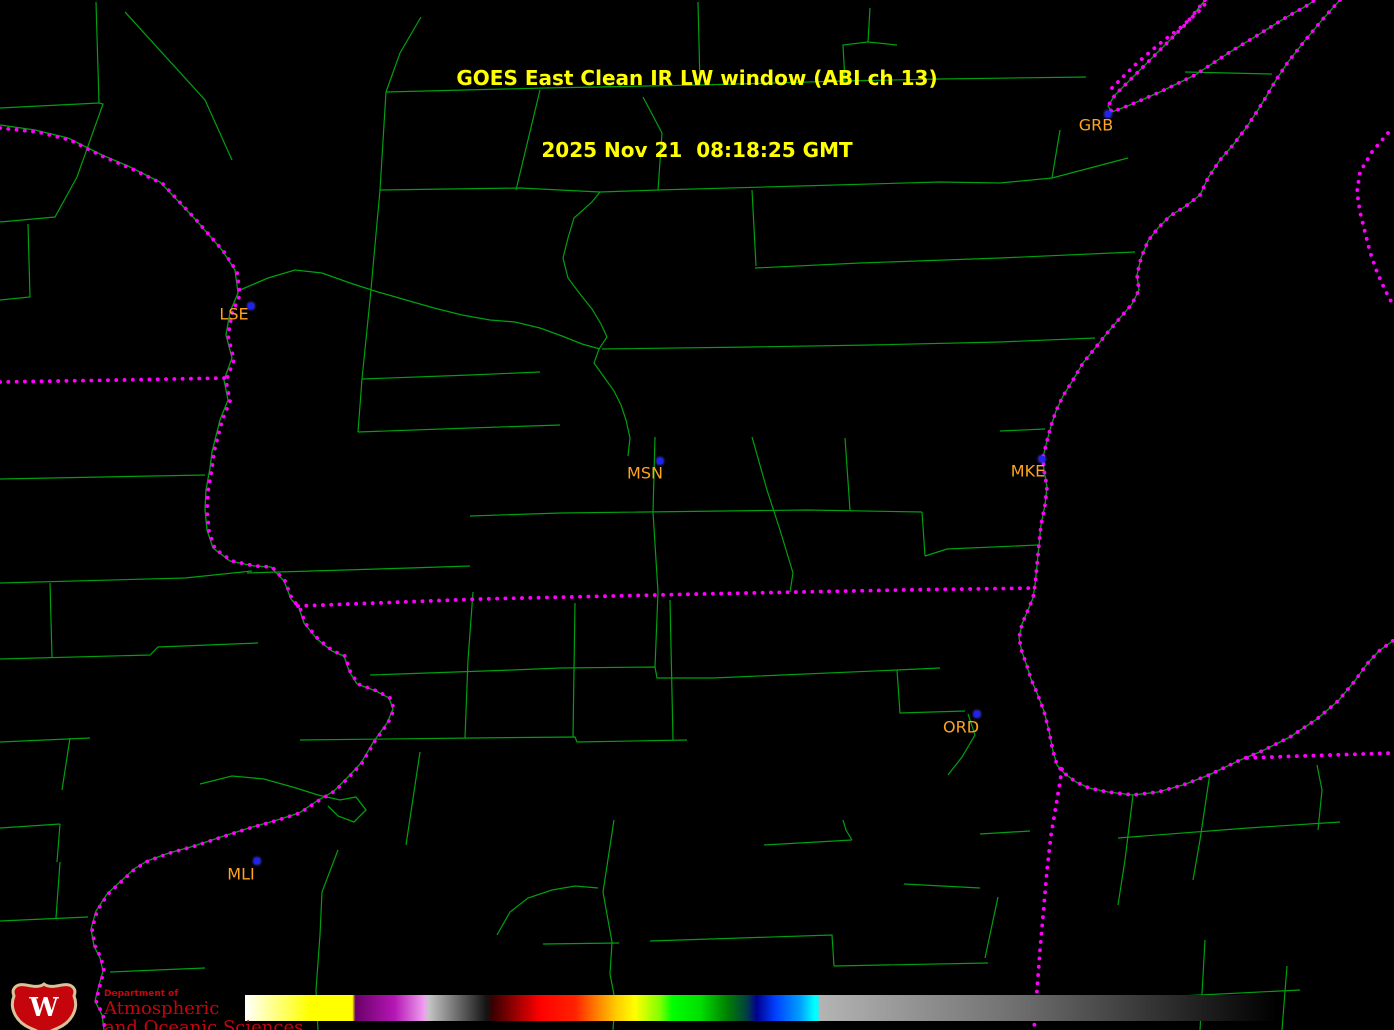 Image resolution: width=1394 pixels, height=1030 pixels. Describe the element at coordinates (761, 1008) in the screenshot. I see `colorbar` at that location.